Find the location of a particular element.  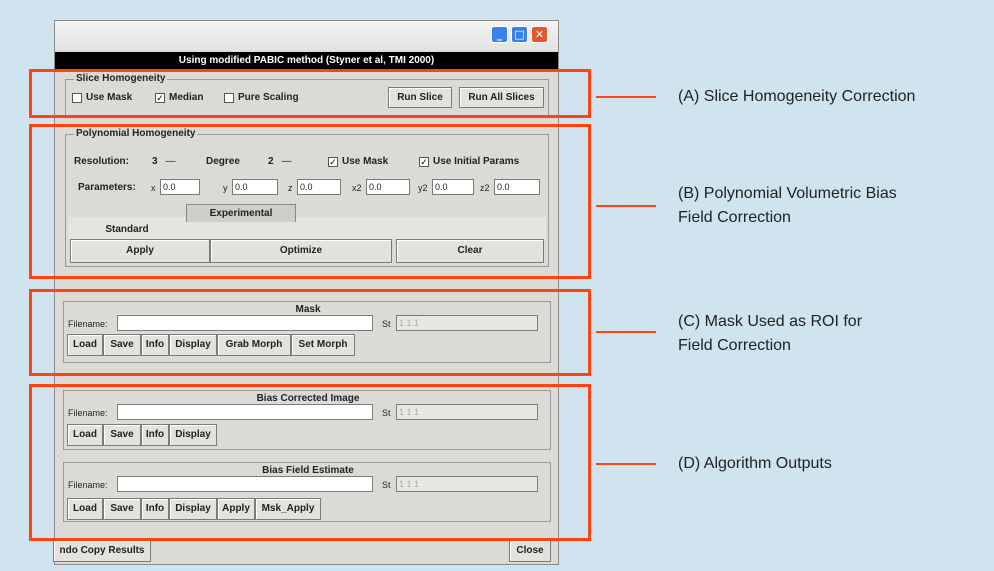

annotation-c-line2: Field Correction is located at coordinates (734, 345).